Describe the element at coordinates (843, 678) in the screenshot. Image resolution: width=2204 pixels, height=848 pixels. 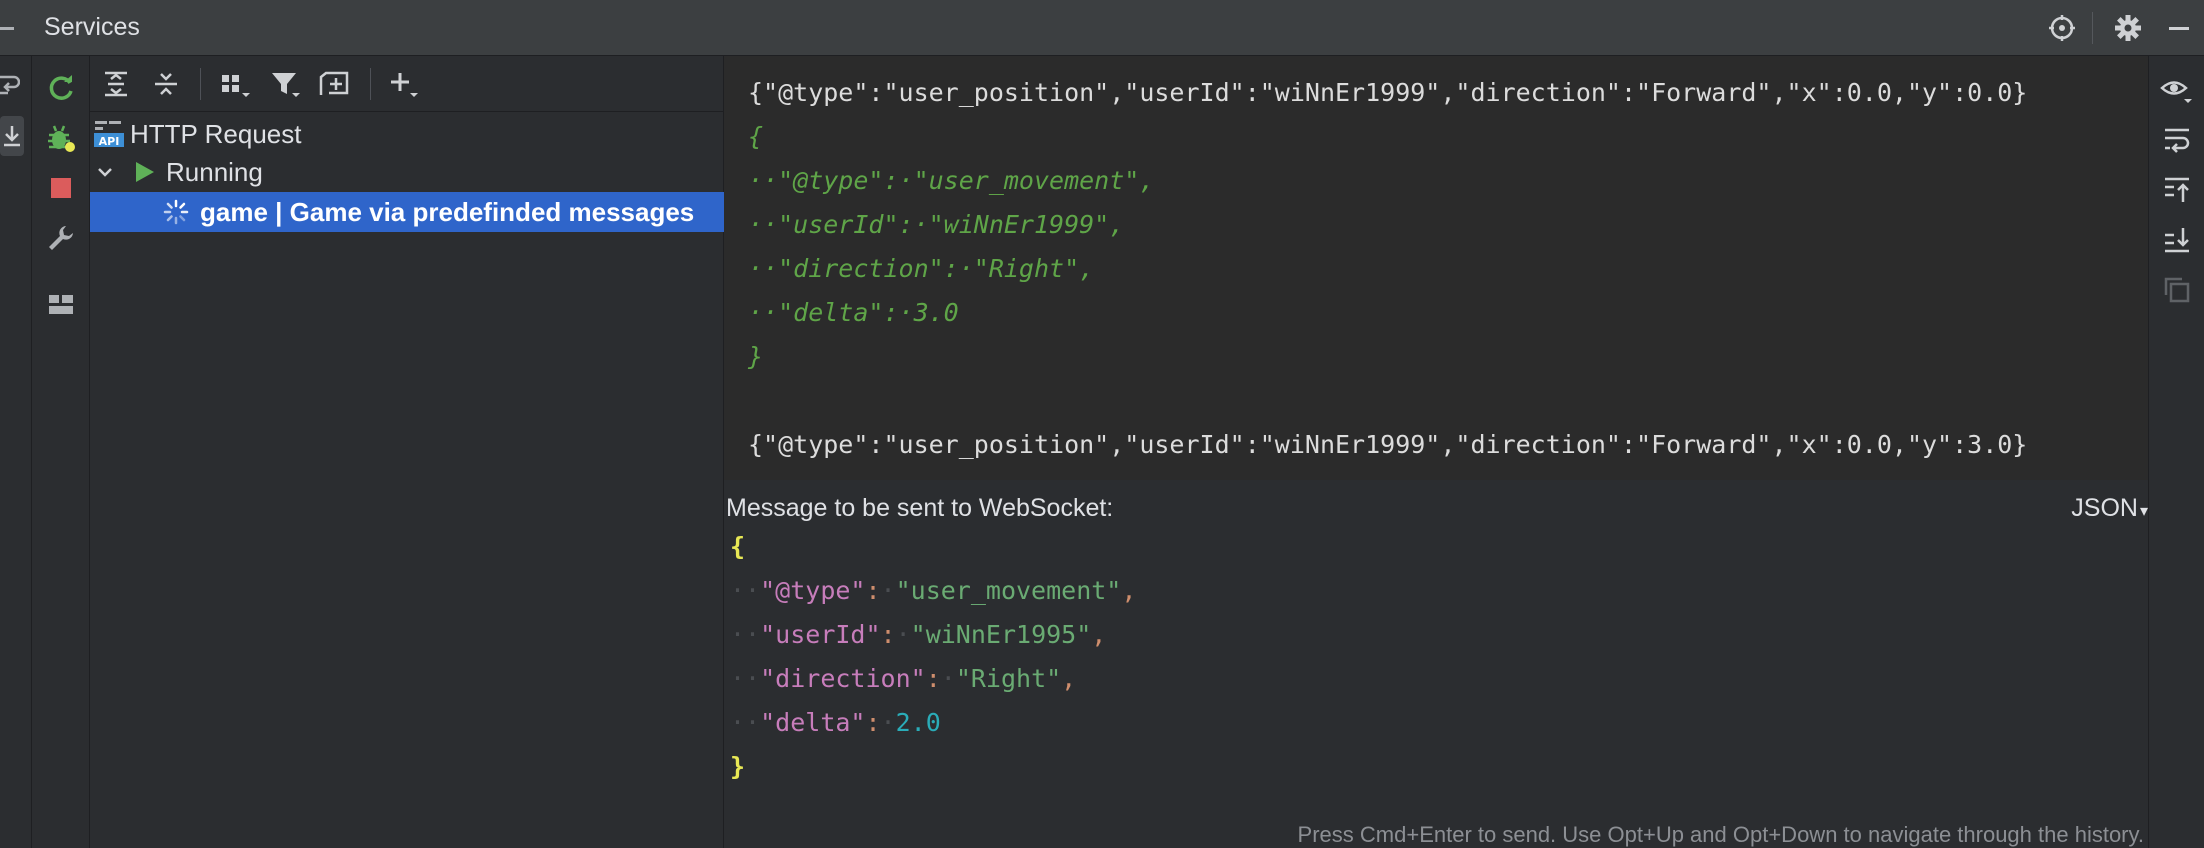
I see `json-key: "direction"` at that location.